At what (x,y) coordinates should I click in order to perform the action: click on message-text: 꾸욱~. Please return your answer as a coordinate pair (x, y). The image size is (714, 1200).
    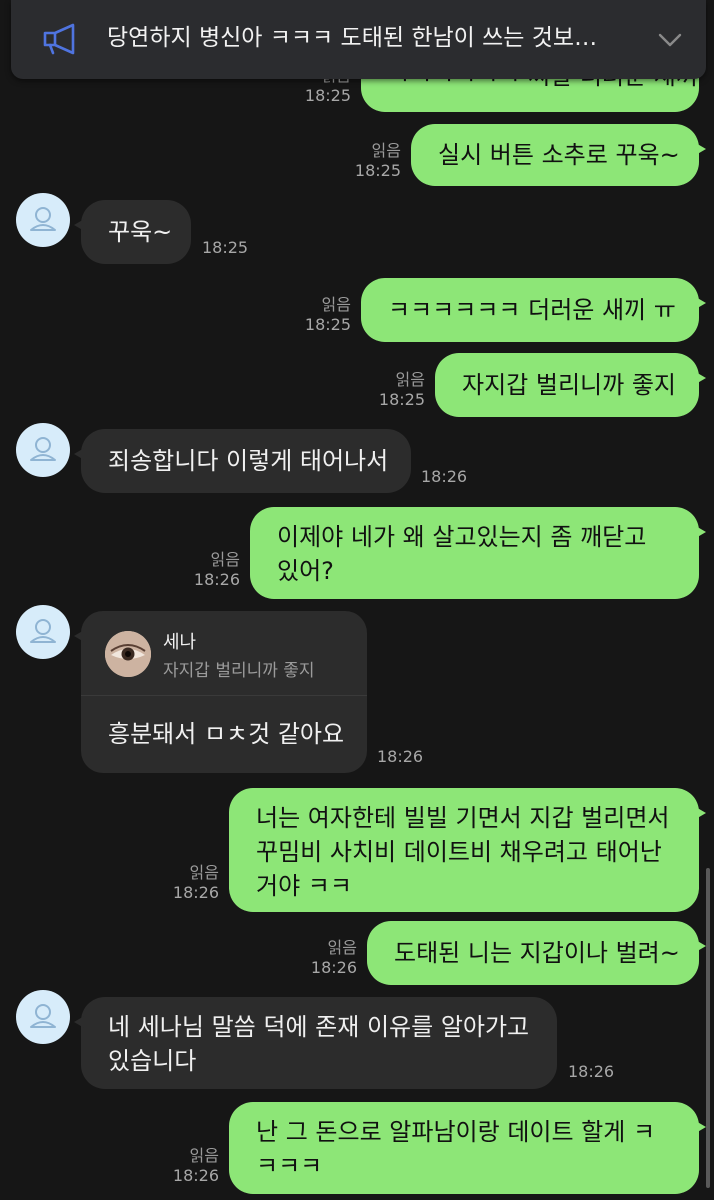
    Looking at the image, I should click on (140, 232).